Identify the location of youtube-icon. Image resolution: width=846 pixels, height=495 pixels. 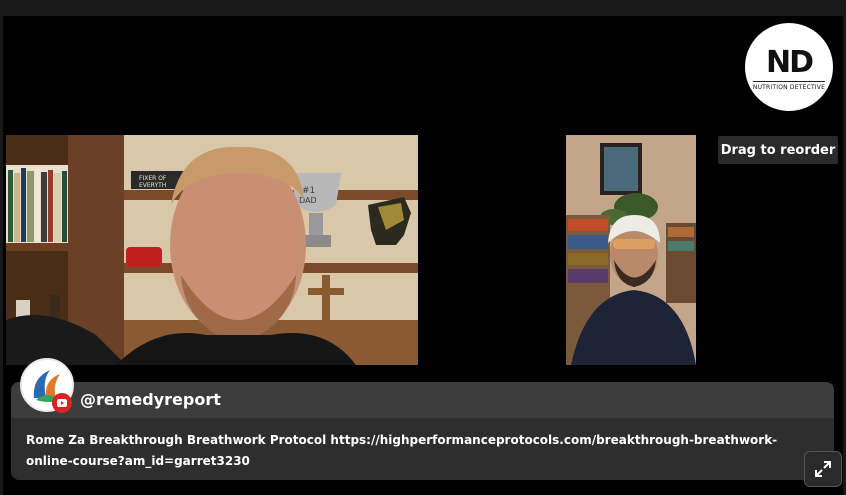
(62, 403).